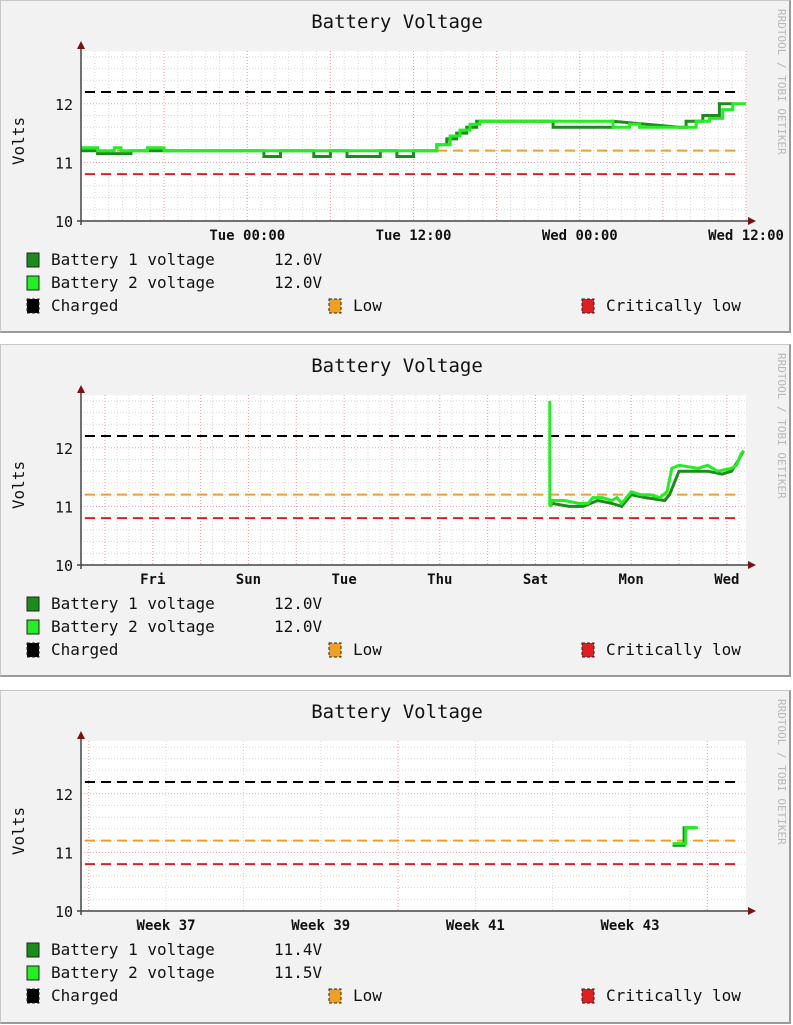 The image size is (793, 1025). What do you see at coordinates (475, 926) in the screenshot?
I see `x-tick-label: Week 41` at bounding box center [475, 926].